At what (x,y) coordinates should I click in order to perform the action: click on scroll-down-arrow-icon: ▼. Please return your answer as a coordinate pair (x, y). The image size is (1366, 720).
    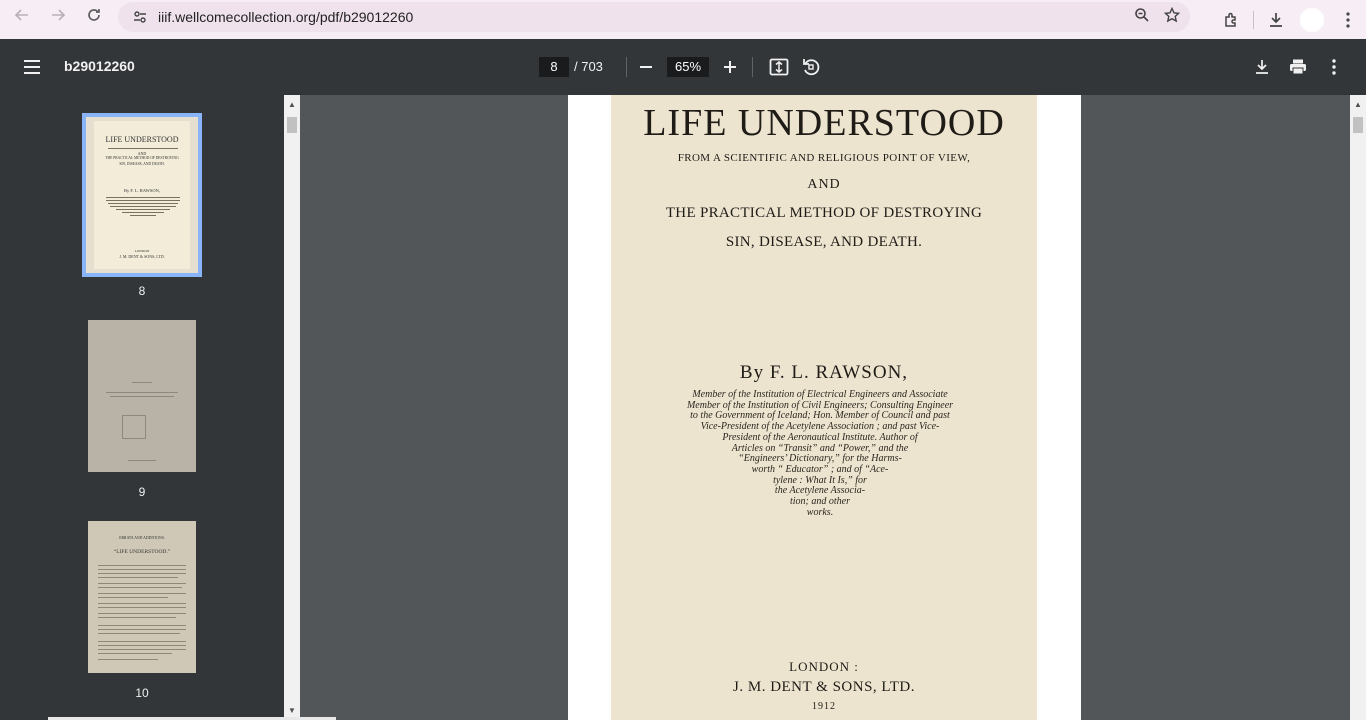
    Looking at the image, I should click on (292, 710).